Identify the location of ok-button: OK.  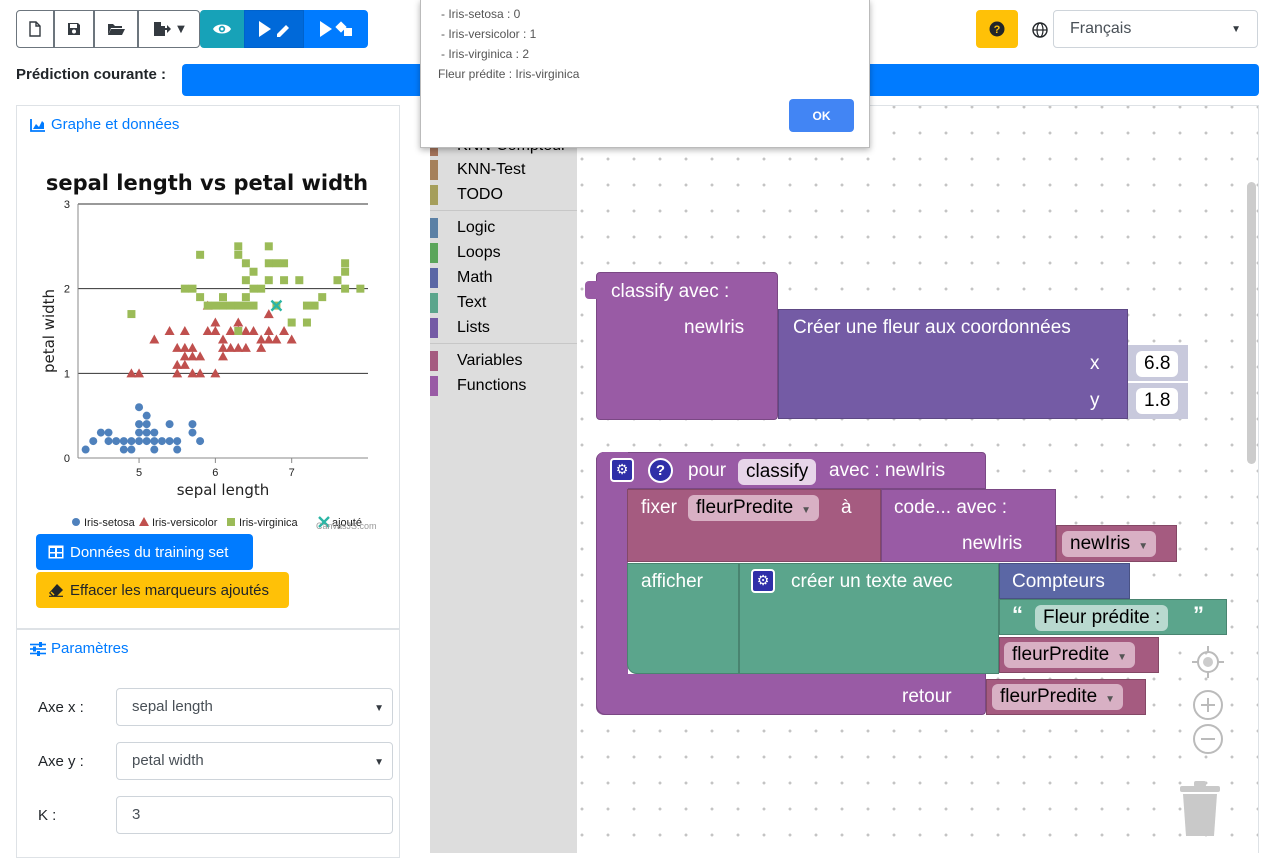
(821, 115).